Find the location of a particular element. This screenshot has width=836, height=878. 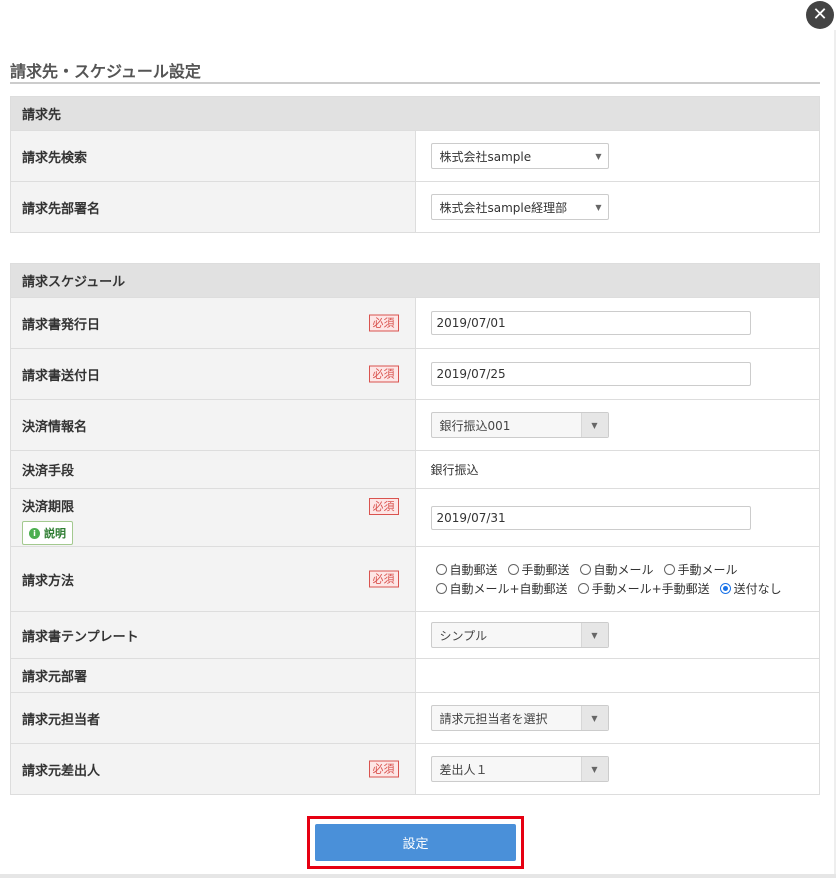

modal-title: 請求先・スケジュール設定 is located at coordinates (105, 71).